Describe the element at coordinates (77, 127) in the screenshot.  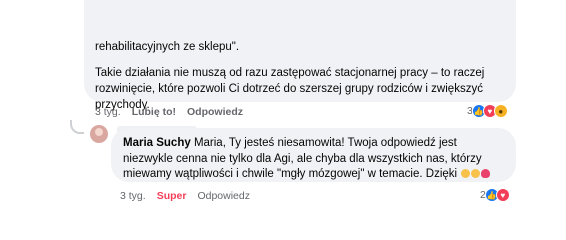
I see `thread-connector` at that location.